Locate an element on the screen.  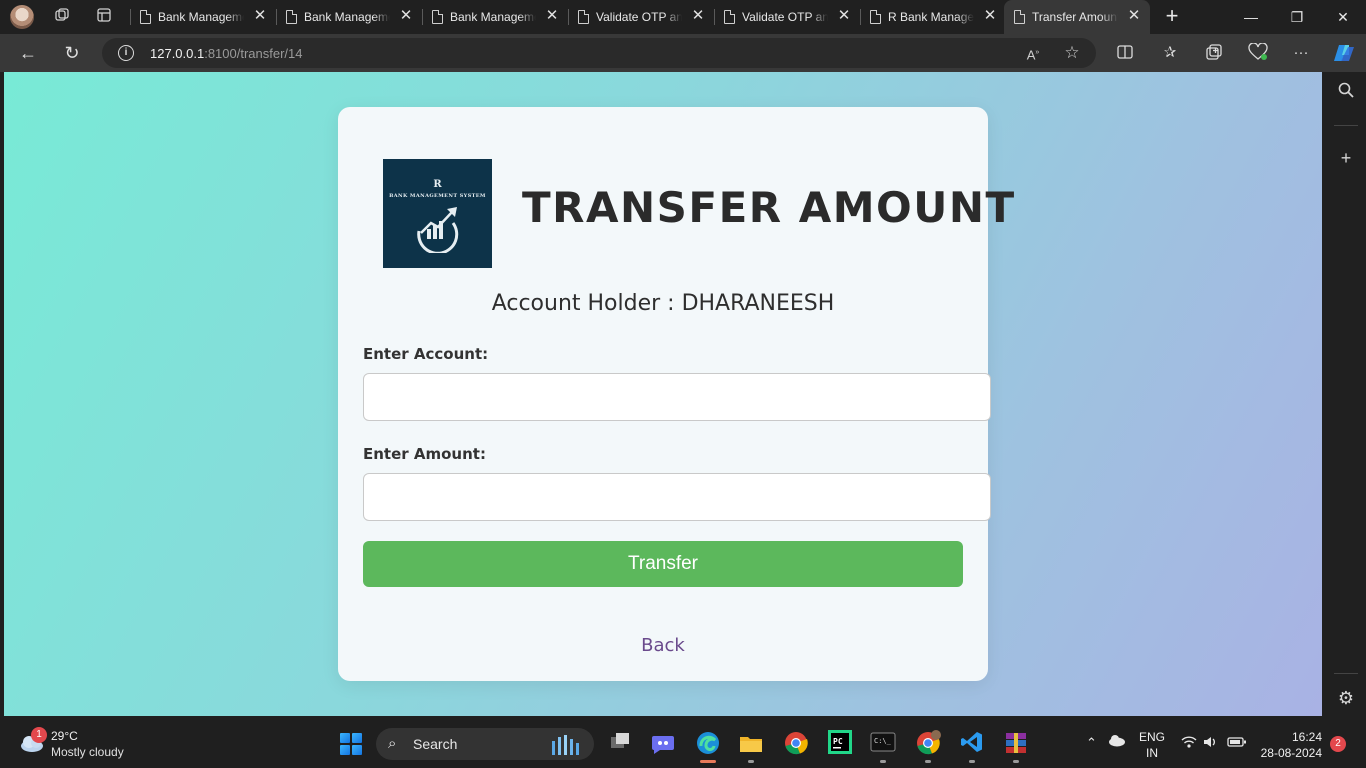
wifi-icon is located at coordinates (1189, 743).